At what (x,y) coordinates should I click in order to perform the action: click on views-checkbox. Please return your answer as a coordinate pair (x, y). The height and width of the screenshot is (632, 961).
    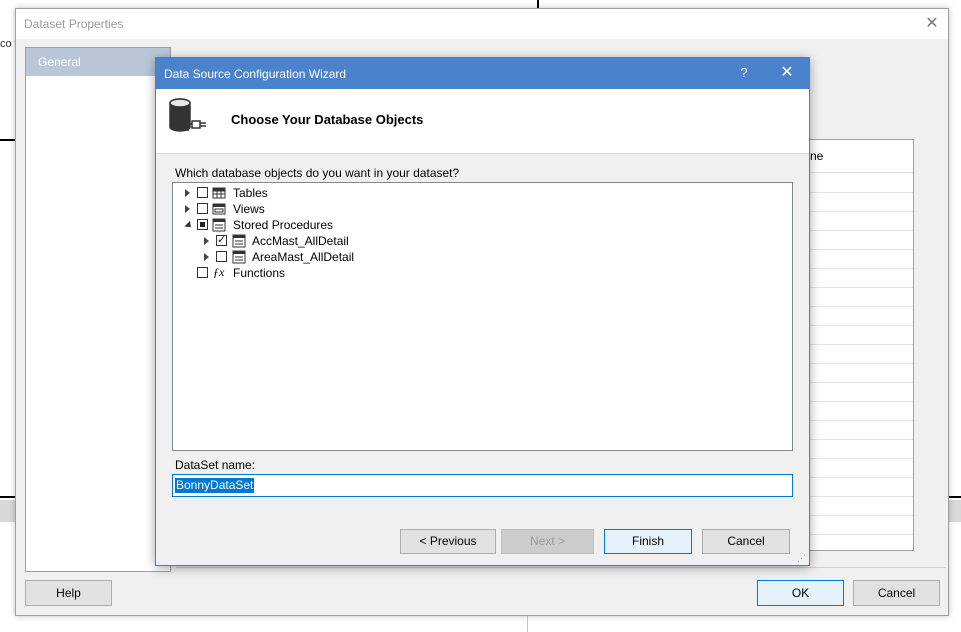
    Looking at the image, I should click on (202, 208).